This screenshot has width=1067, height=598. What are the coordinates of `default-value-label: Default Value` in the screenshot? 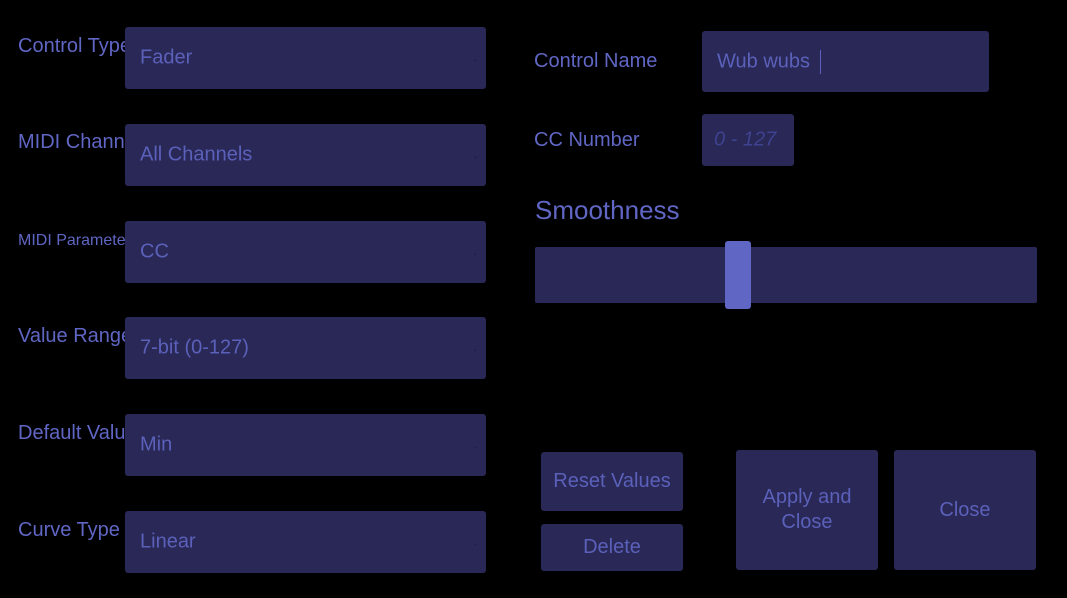 It's located at (77, 433).